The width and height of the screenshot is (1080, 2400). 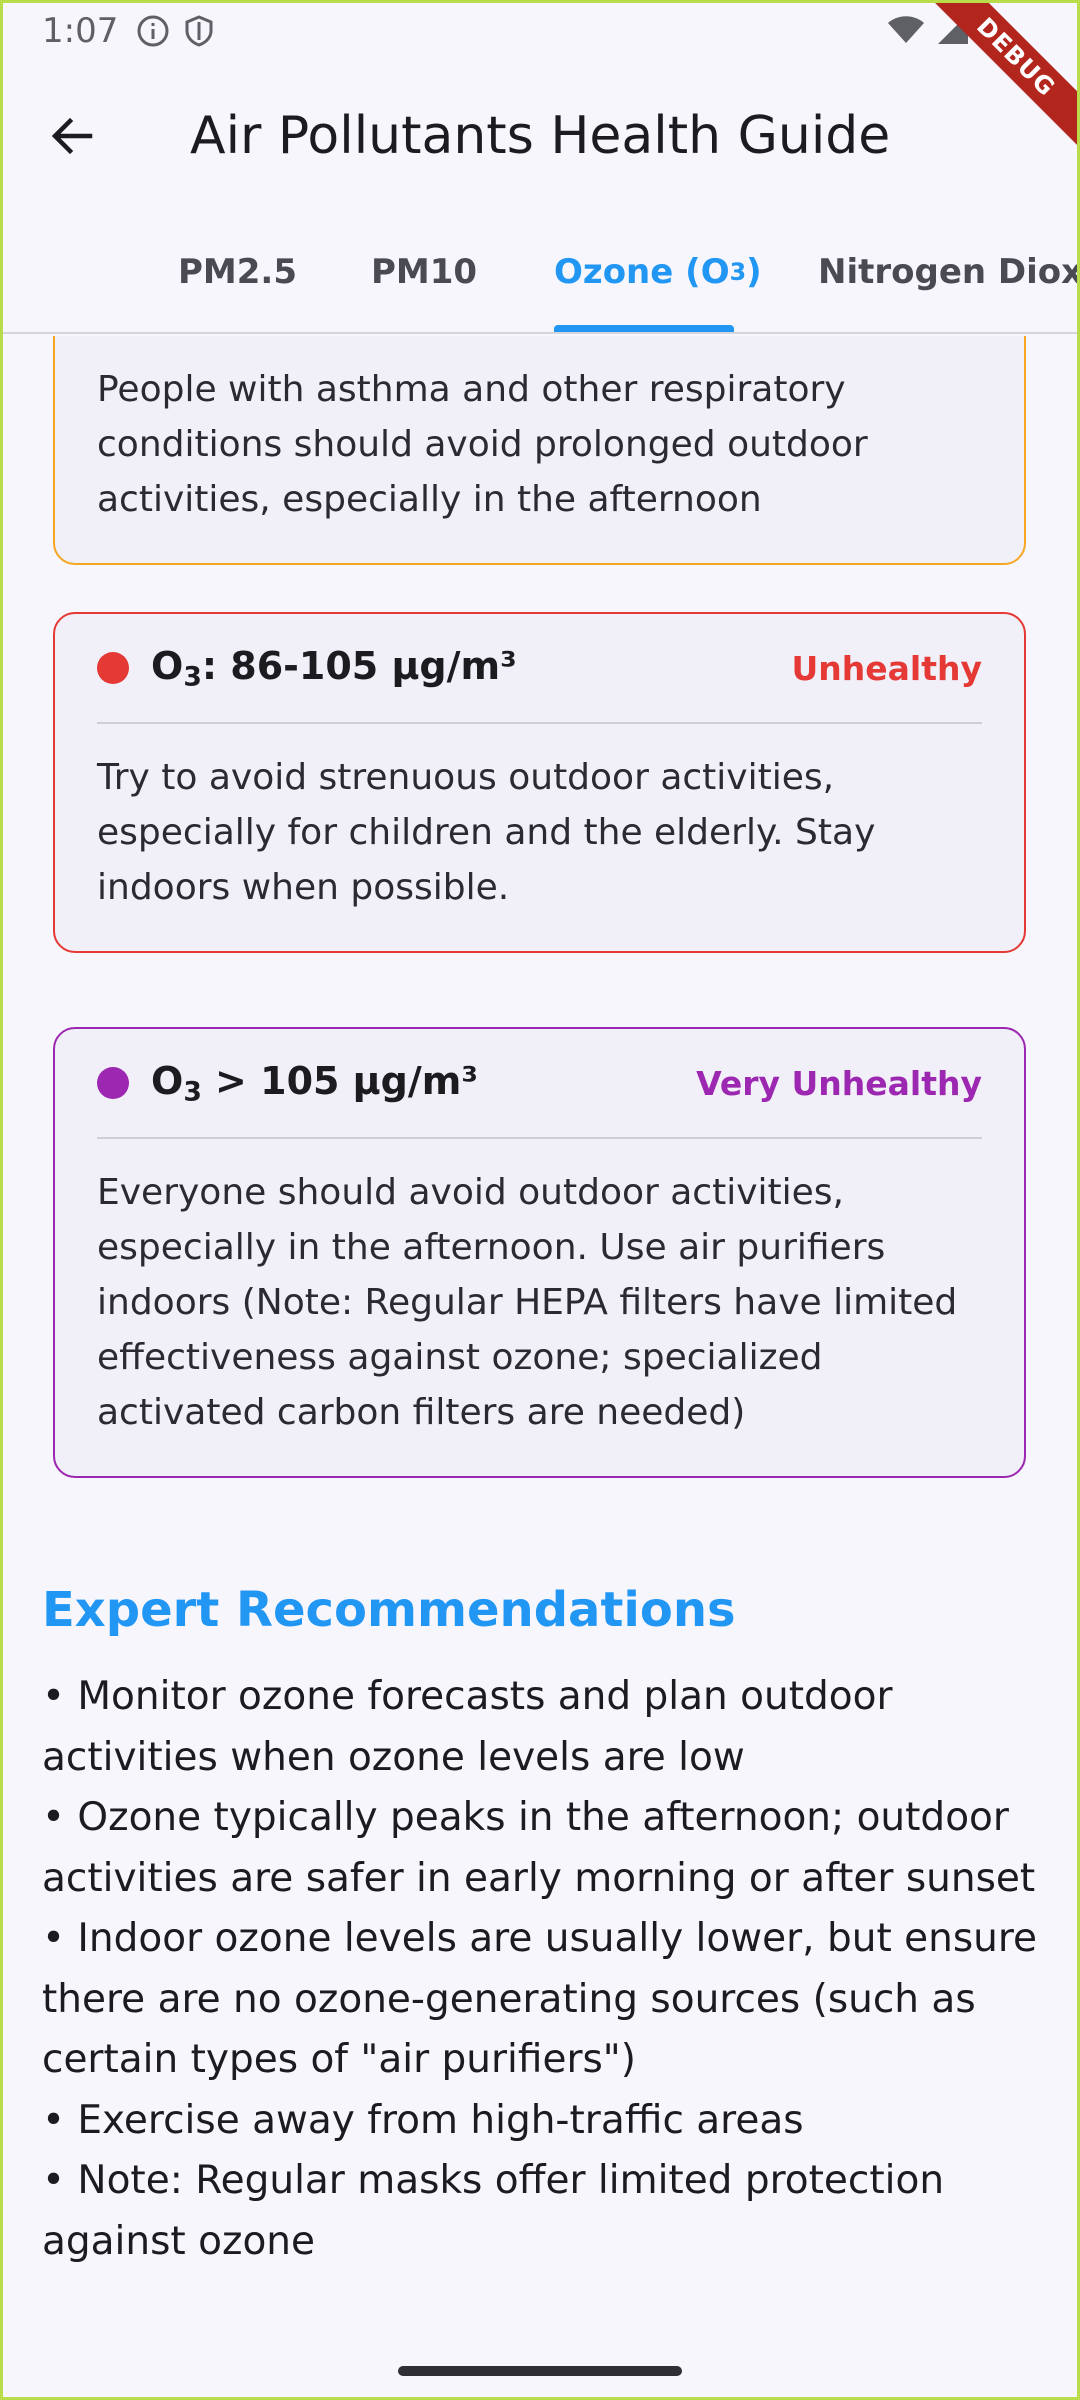 What do you see at coordinates (540, 2371) in the screenshot?
I see `home-indicator` at bounding box center [540, 2371].